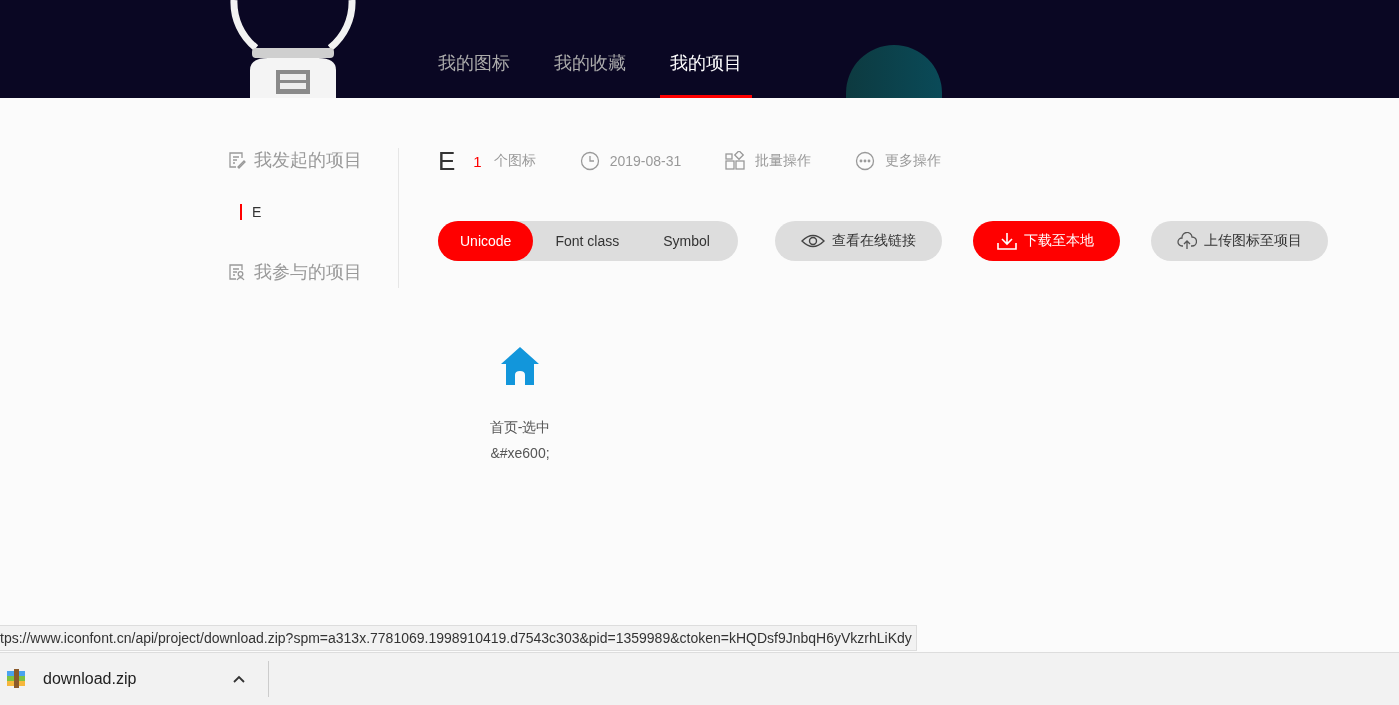 The image size is (1399, 705). What do you see at coordinates (458, 638) in the screenshot?
I see `status-url: tps://www.iconfont.cn/api/project/download.zip?spm=a313x.7781069.1998910419.d7543c303&pid=1359989&ctoken=kHQDsf9JnbqH6yVkzrhLiKdy` at bounding box center [458, 638].